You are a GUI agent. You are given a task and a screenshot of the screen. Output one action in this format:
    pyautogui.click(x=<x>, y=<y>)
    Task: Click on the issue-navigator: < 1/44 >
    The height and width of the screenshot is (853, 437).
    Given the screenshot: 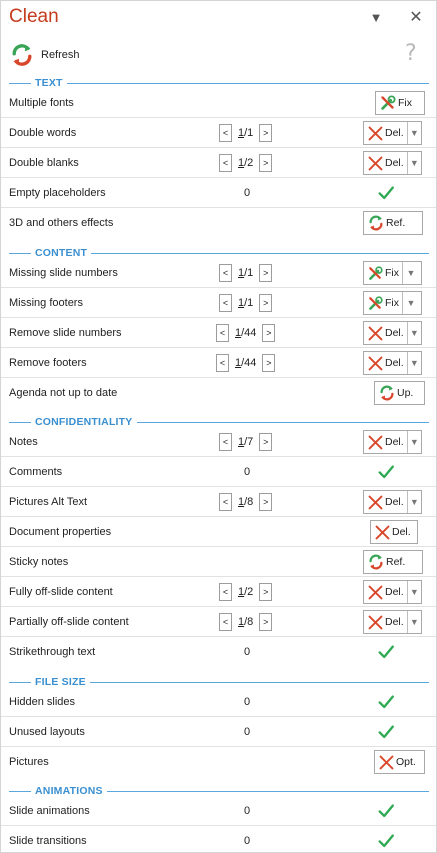 What is the action you would take?
    pyautogui.click(x=246, y=363)
    